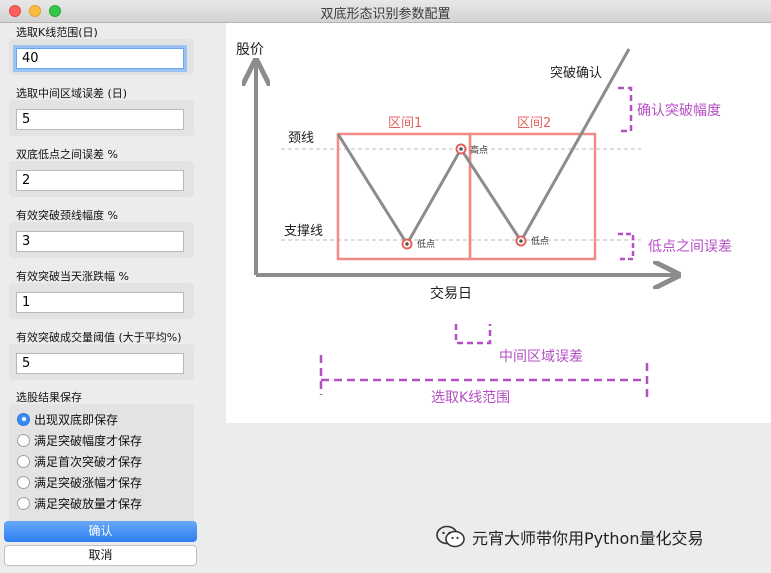  What do you see at coordinates (301, 138) in the screenshot?
I see `neckline-label: 颈线` at bounding box center [301, 138].